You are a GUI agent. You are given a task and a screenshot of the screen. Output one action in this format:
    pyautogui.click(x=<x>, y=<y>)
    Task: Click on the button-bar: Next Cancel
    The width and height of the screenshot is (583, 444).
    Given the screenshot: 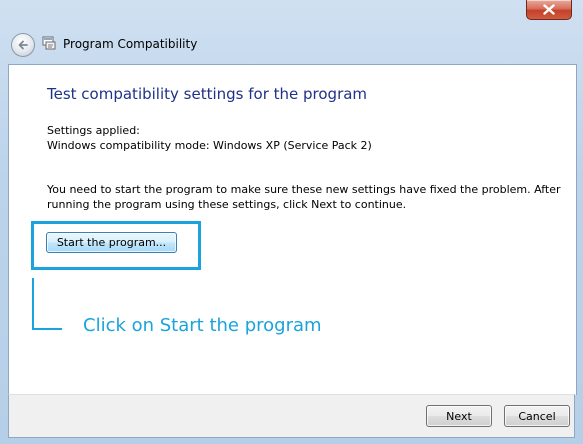 What is the action you would take?
    pyautogui.click(x=291, y=416)
    